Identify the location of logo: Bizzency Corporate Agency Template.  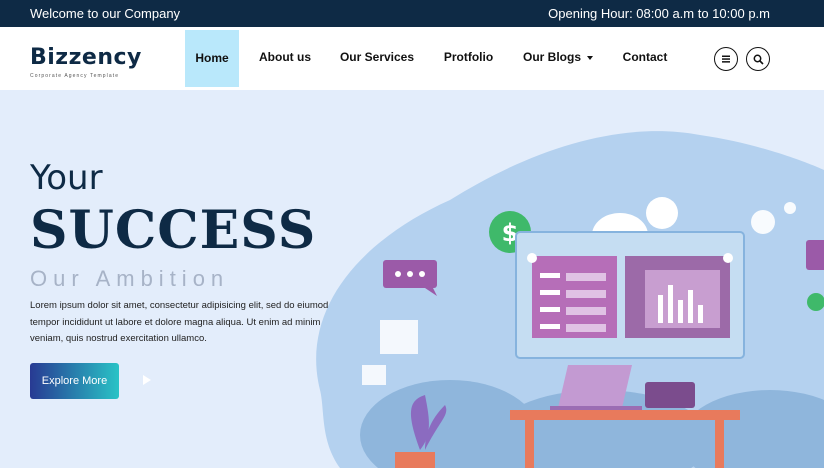
(86, 62).